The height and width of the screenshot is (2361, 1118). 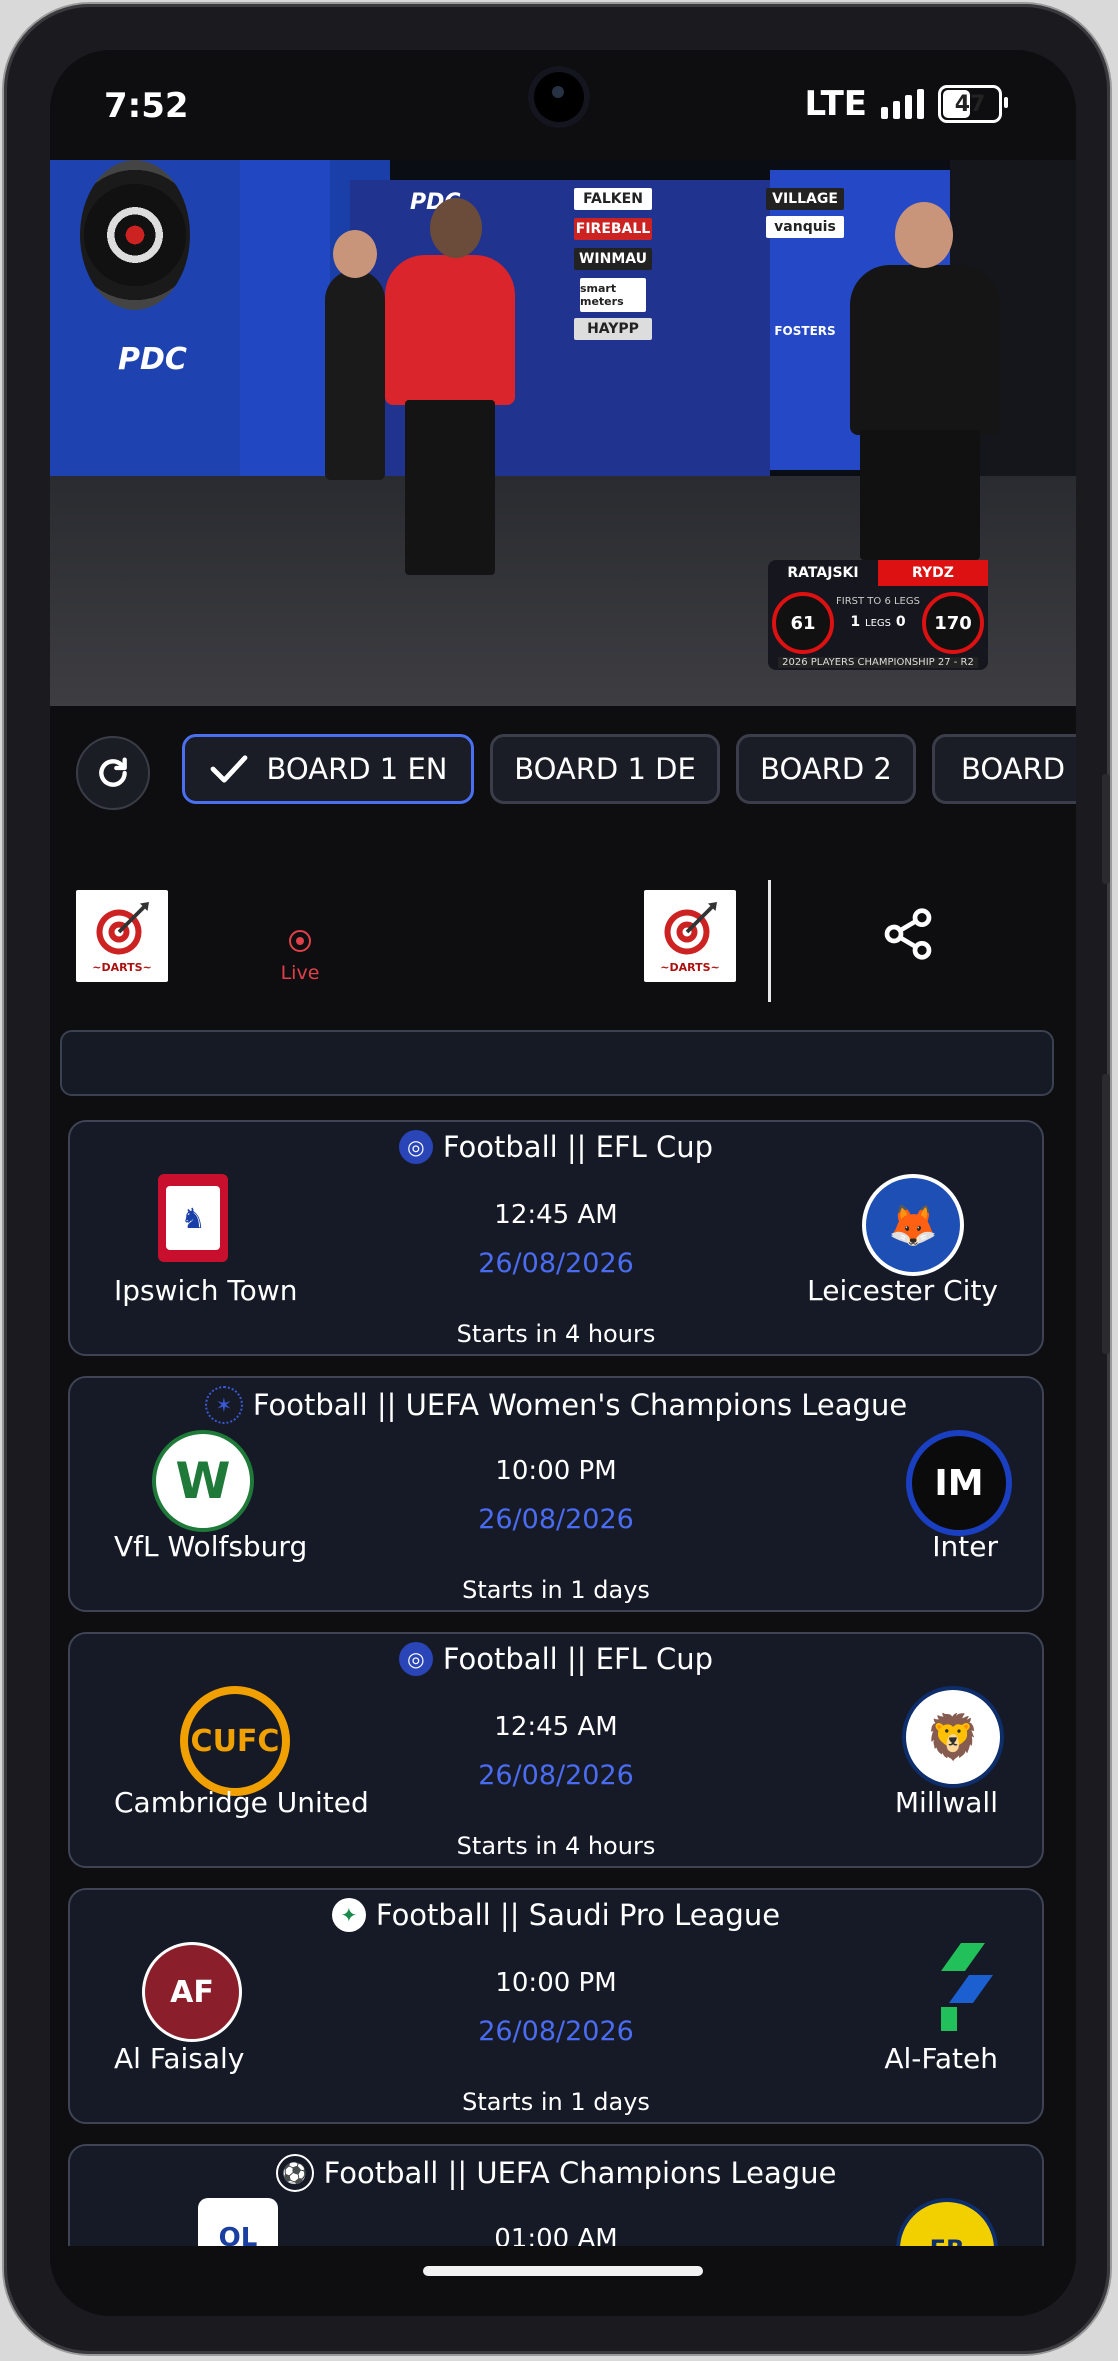 I want to click on player1-score: 61, so click(x=803, y=623).